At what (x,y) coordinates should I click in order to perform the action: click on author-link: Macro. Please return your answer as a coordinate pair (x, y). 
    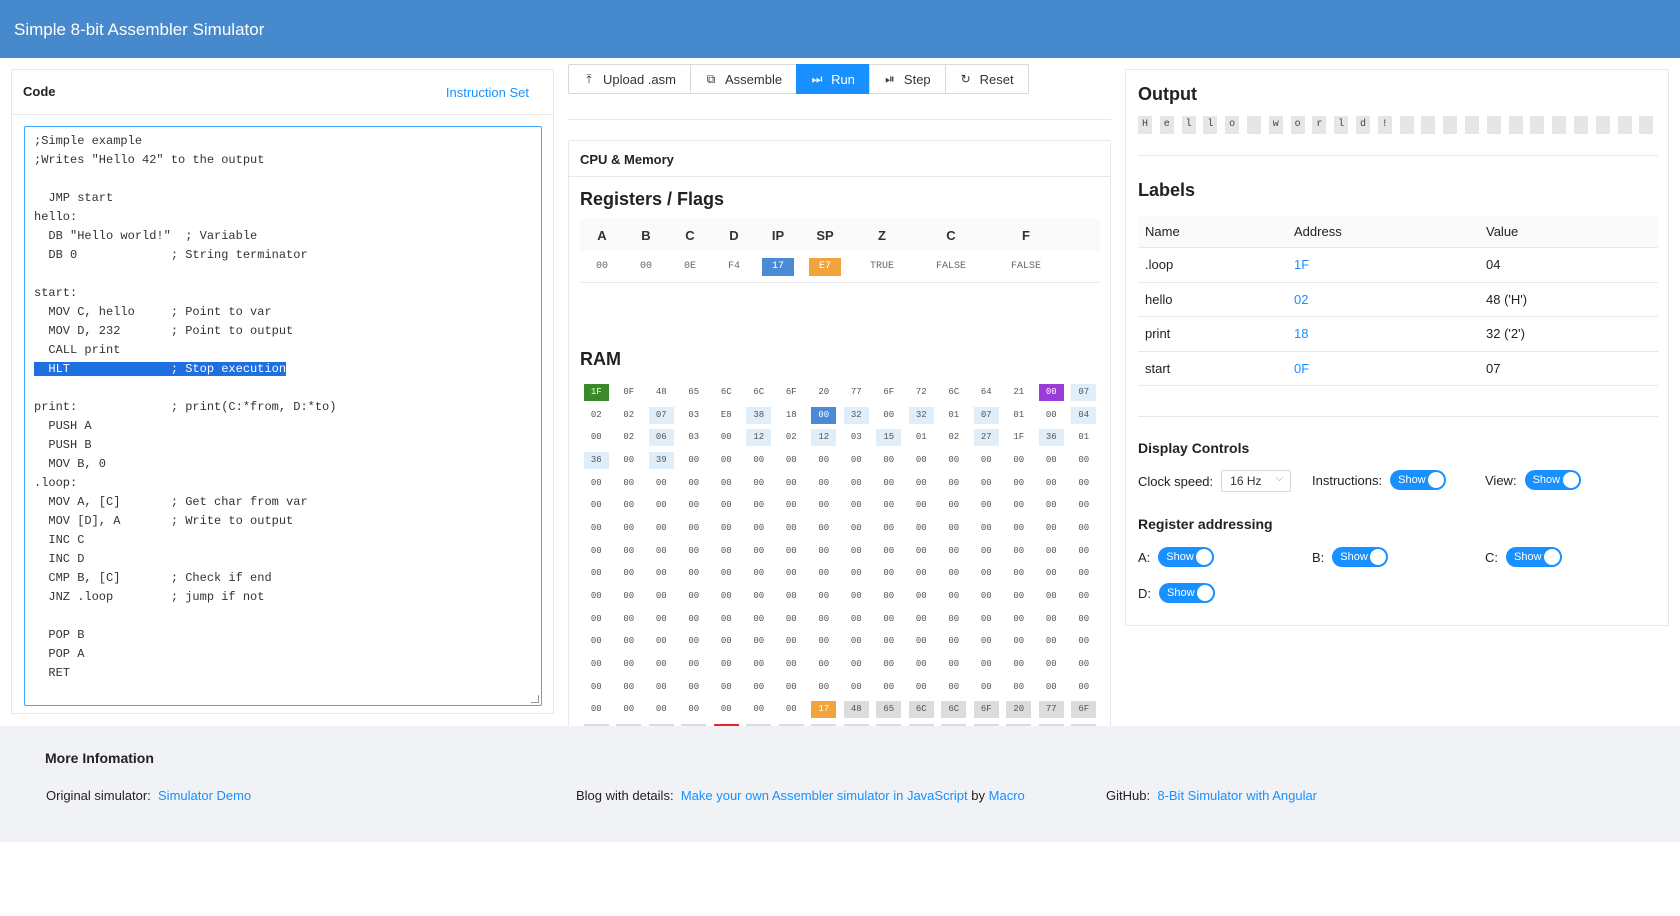
    Looking at the image, I should click on (1007, 795).